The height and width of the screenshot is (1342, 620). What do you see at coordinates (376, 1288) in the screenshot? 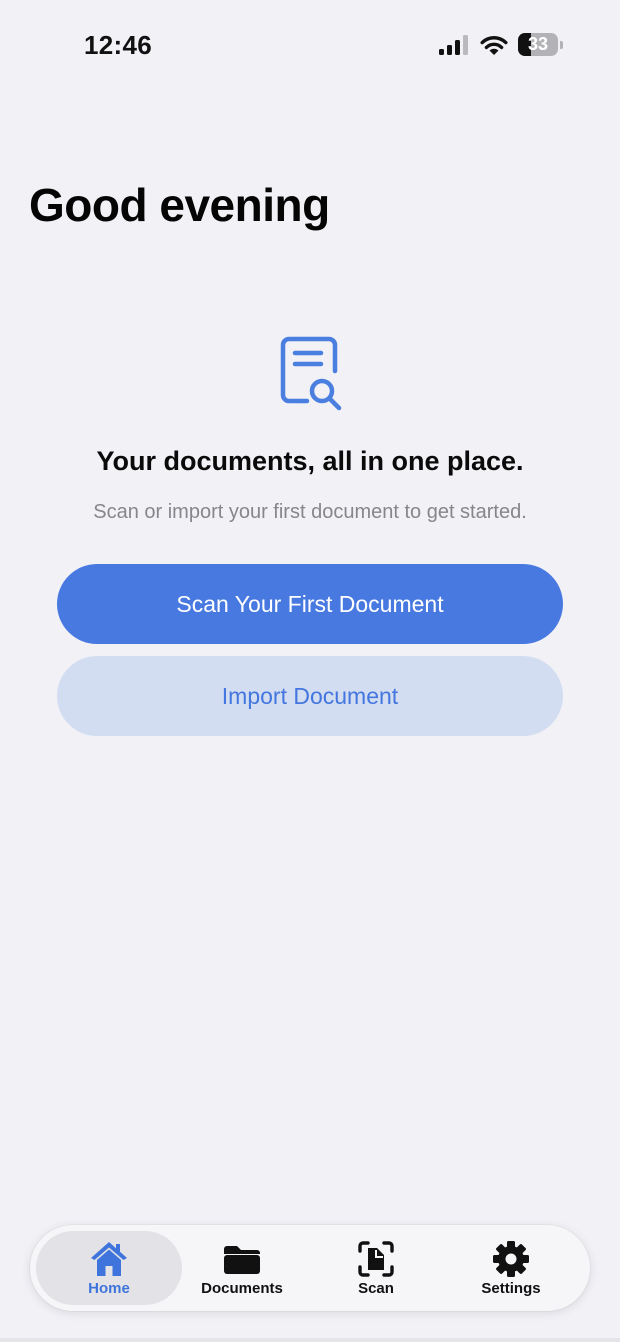
I see `tab-label: Scan` at bounding box center [376, 1288].